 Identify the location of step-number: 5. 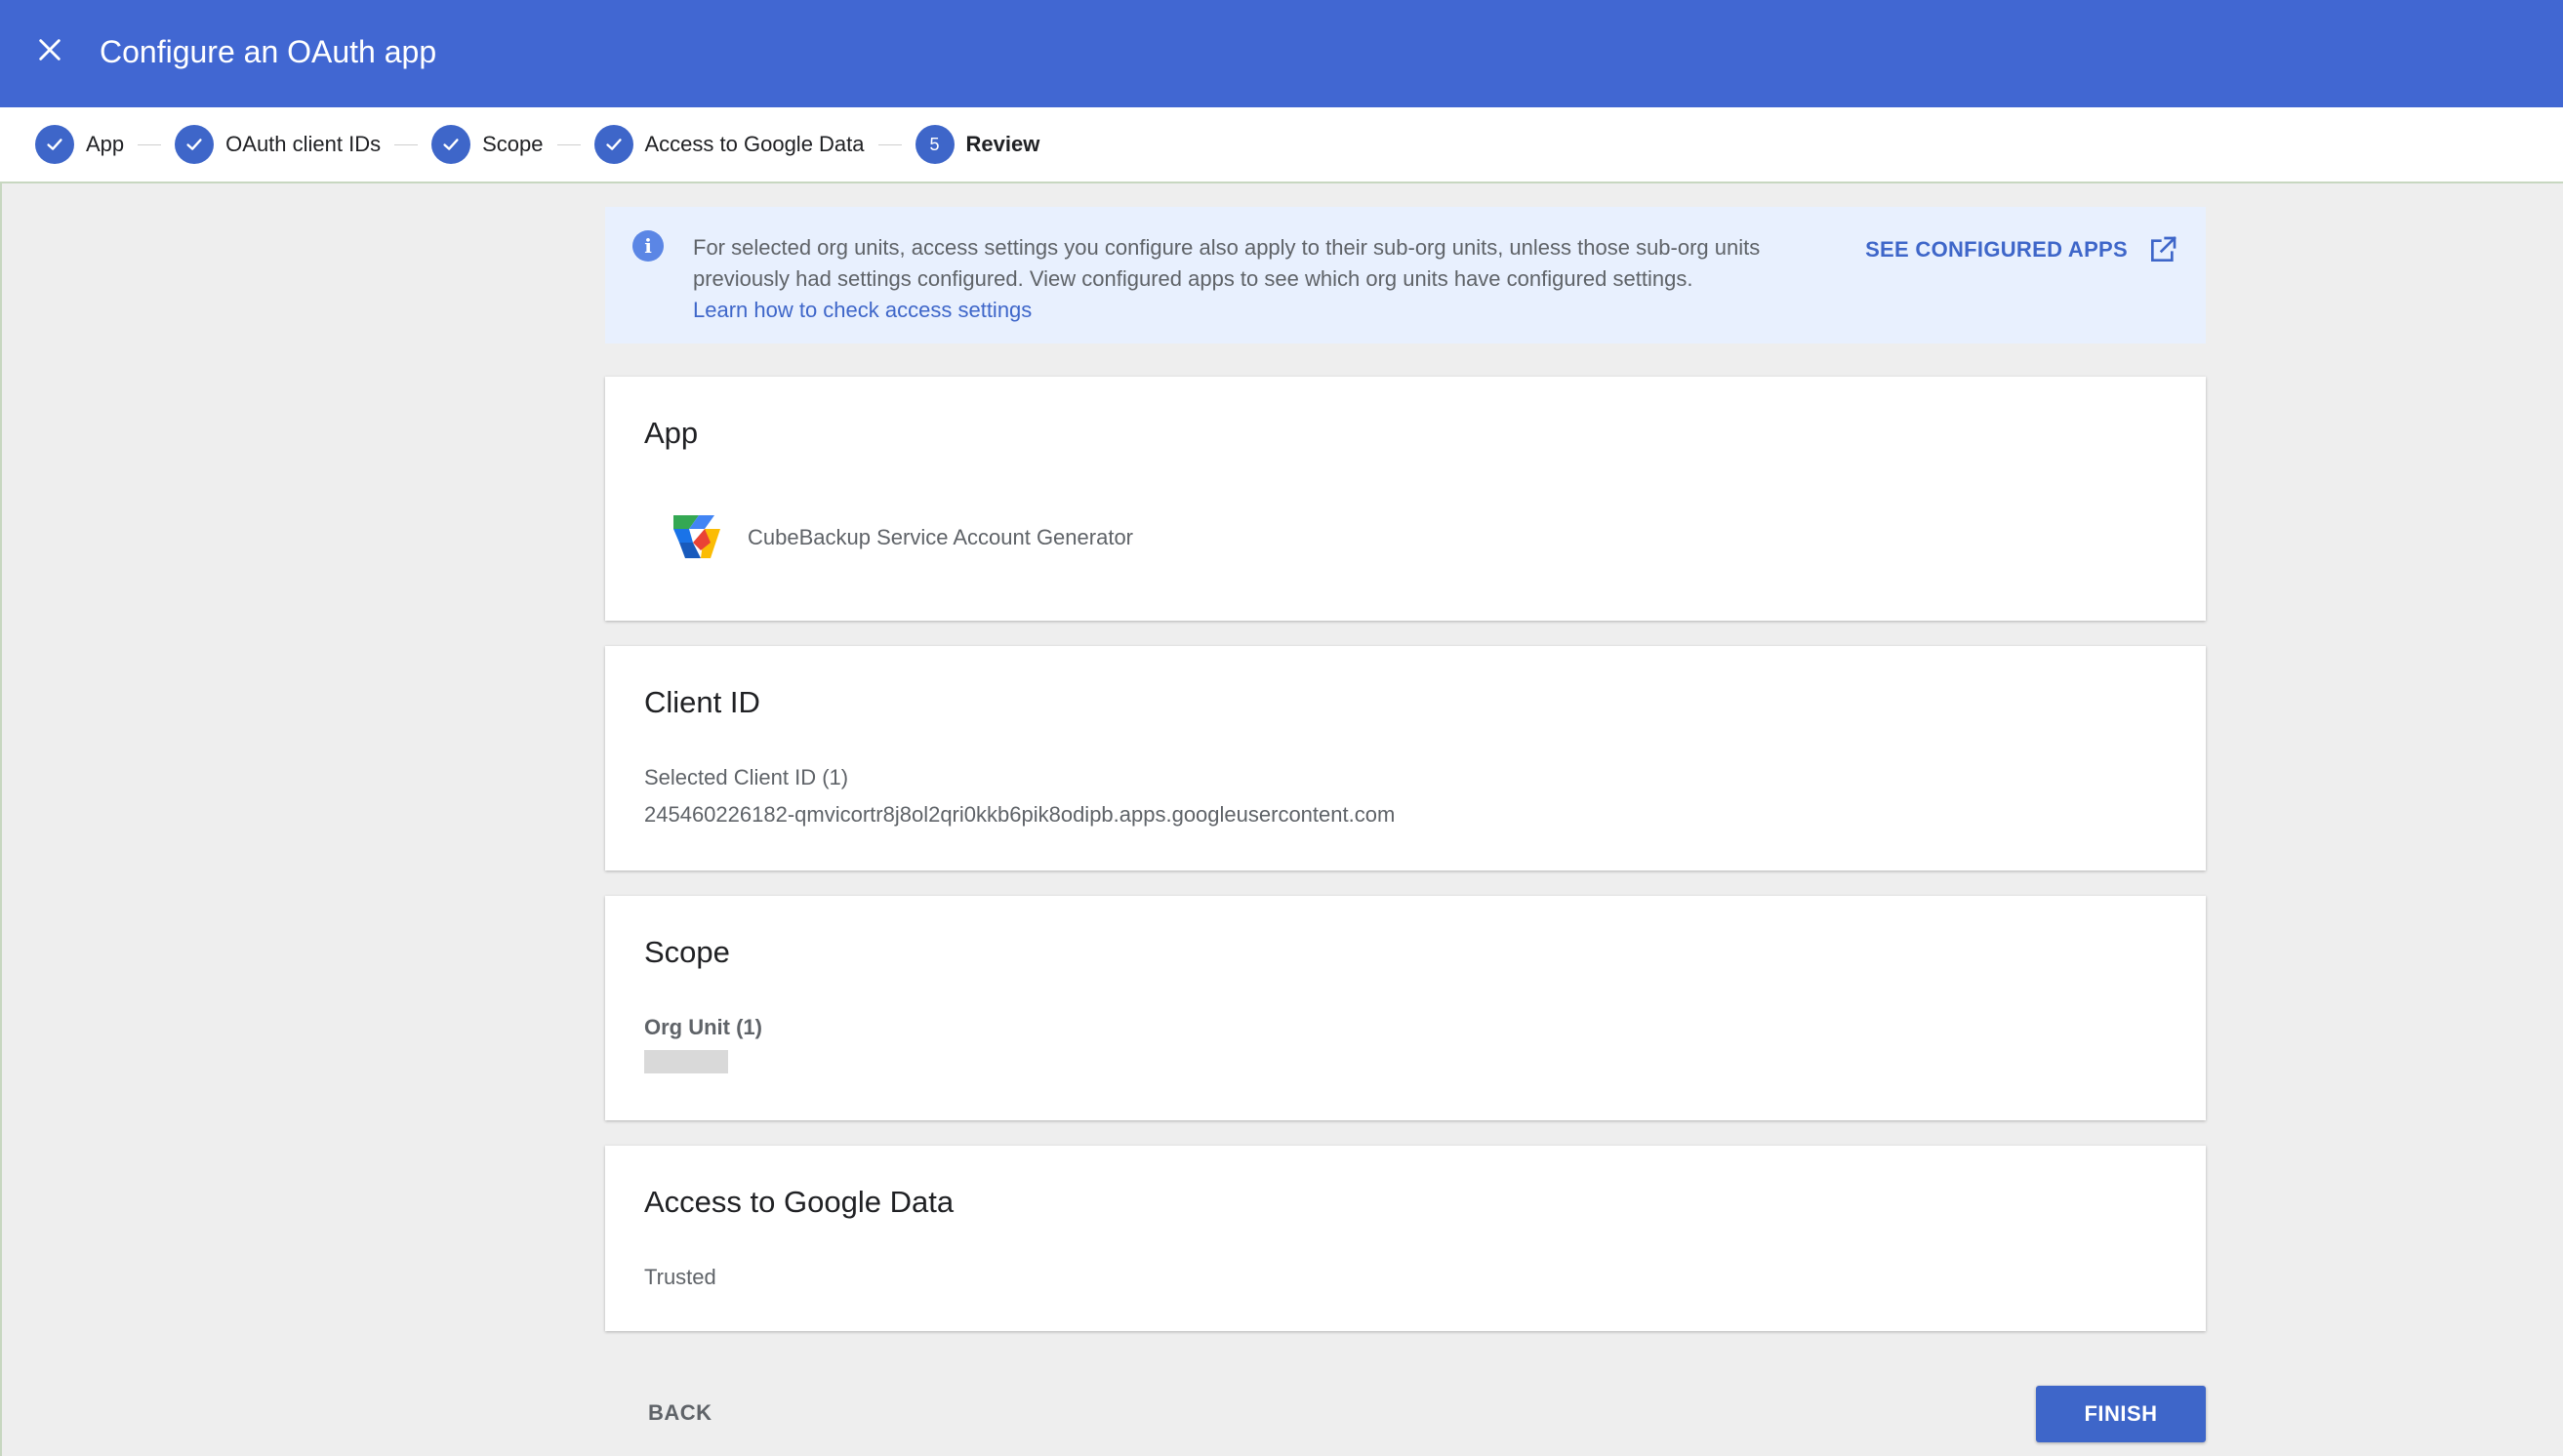
(935, 144).